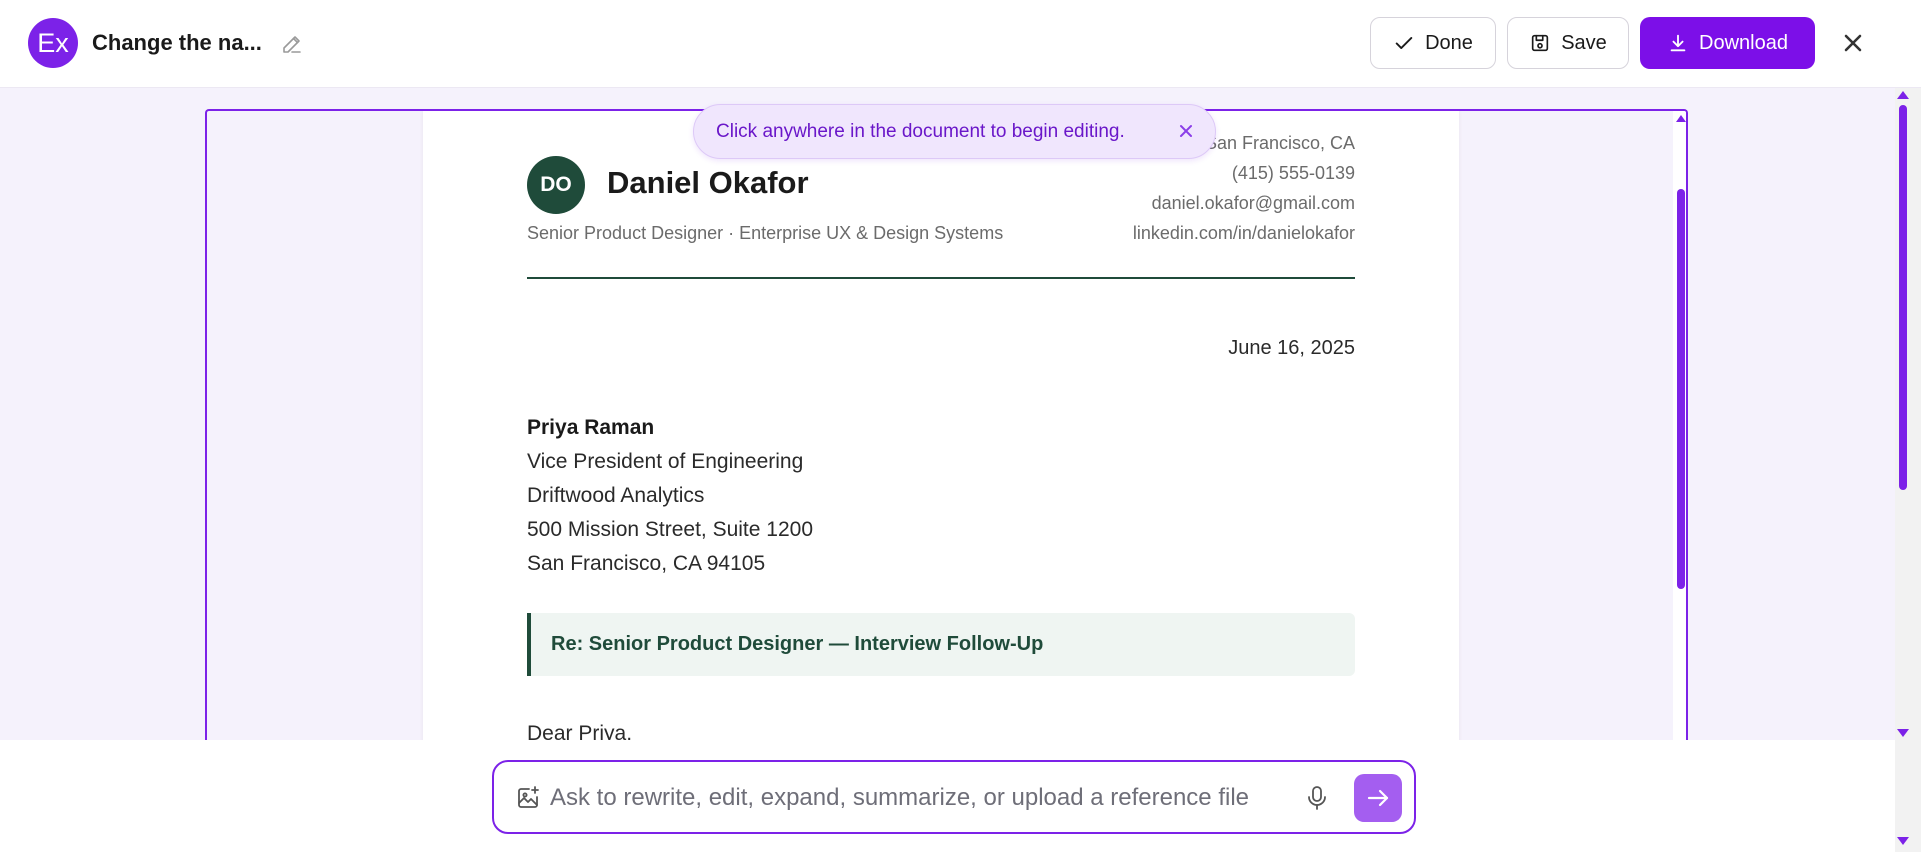  I want to click on download-label: Download, so click(1743, 42).